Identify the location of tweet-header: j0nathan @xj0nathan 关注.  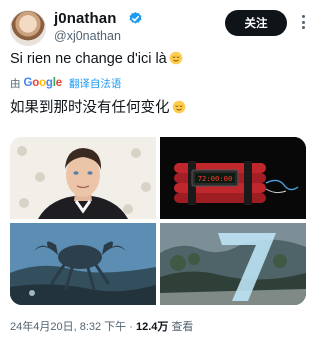
(157, 25).